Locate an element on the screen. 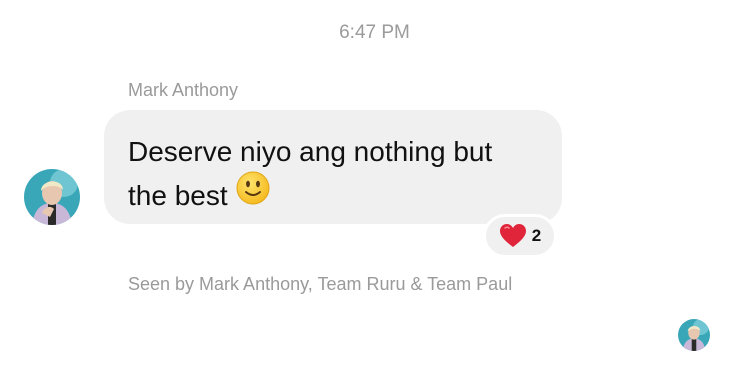  message-timestamp: 6:47 PM is located at coordinates (374, 32).